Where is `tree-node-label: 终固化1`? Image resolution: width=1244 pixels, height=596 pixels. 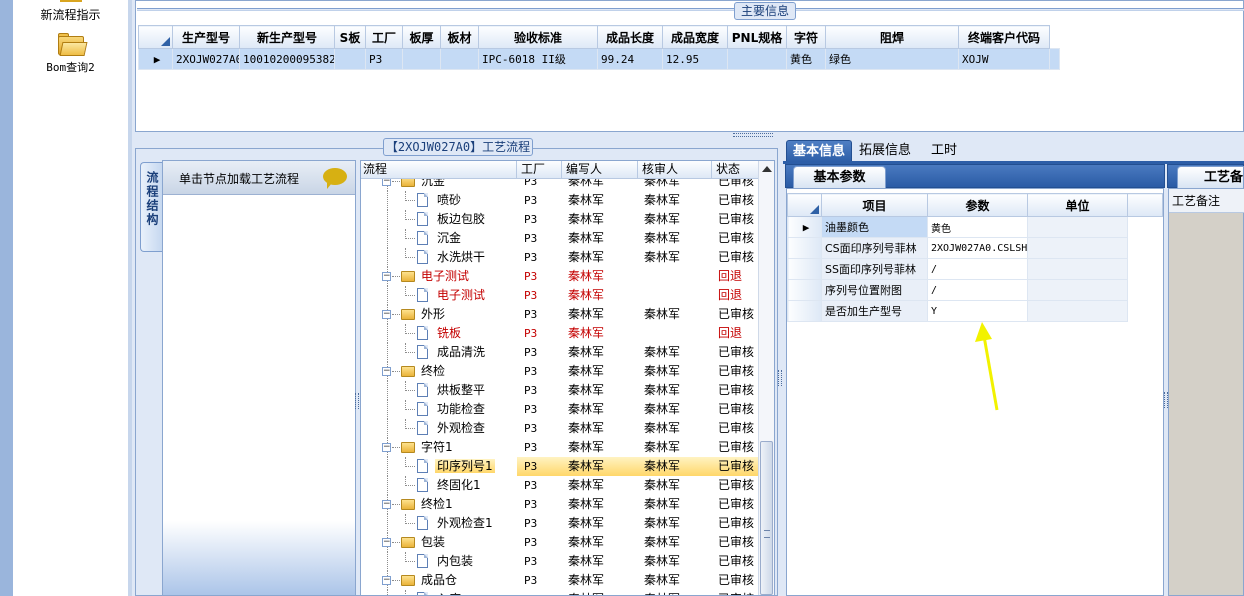 tree-node-label: 终固化1 is located at coordinates (459, 485).